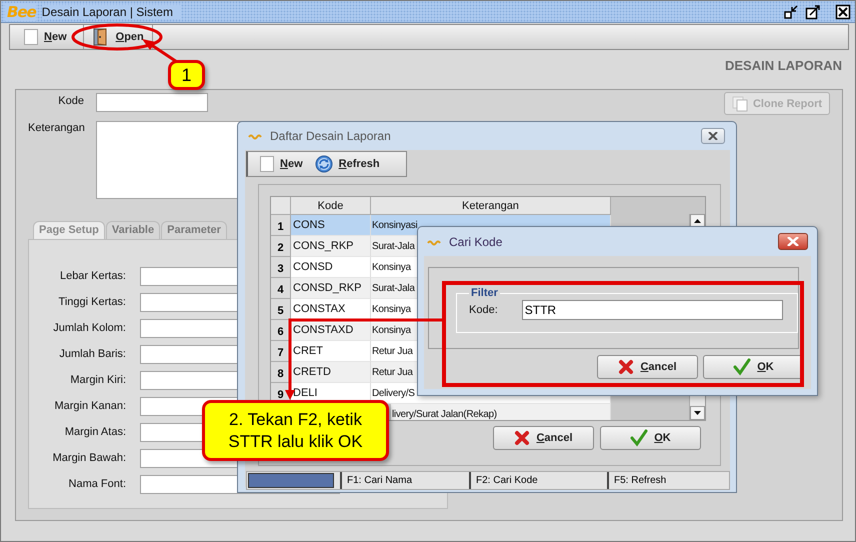 The width and height of the screenshot is (856, 542). Describe the element at coordinates (111, 11) in the screenshot. I see `window-title: Desain Laporan | Sistem` at that location.